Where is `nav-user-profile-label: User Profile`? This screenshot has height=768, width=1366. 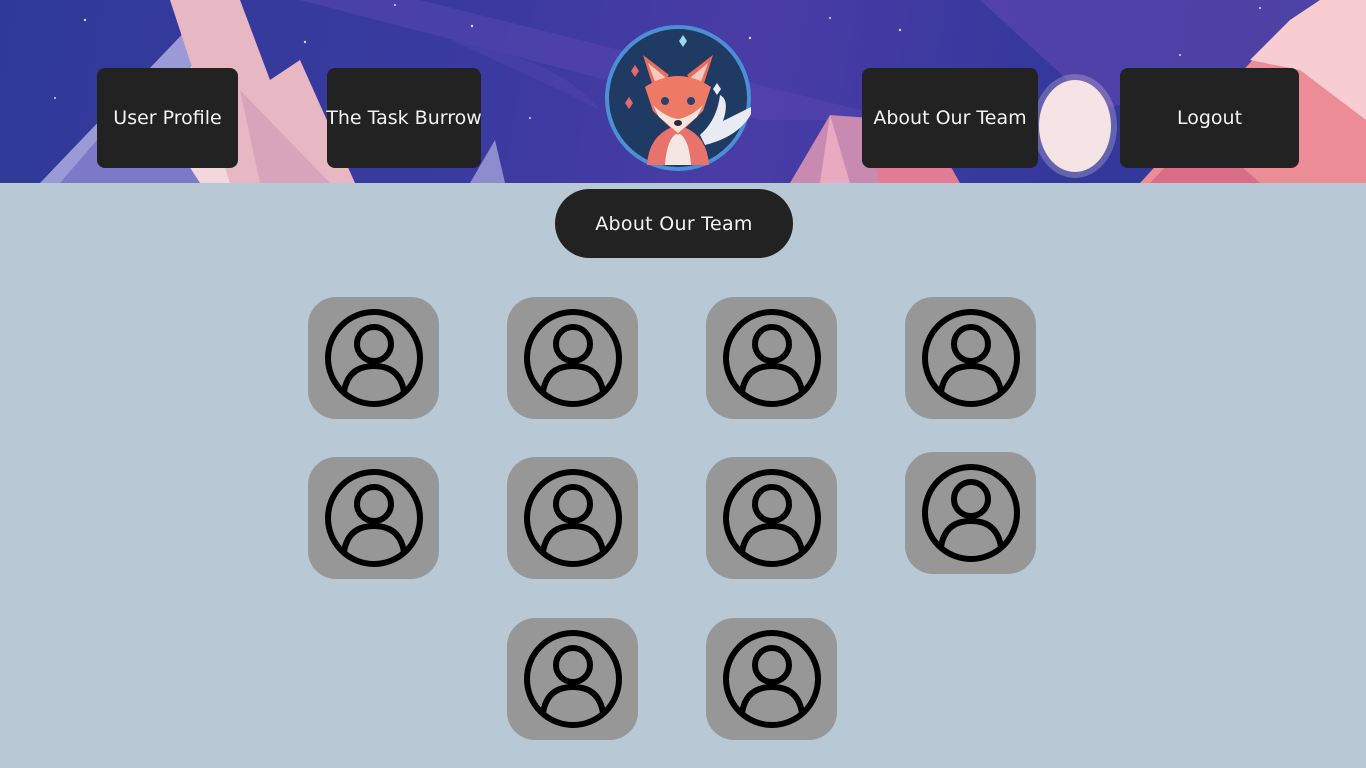 nav-user-profile-label: User Profile is located at coordinates (167, 118).